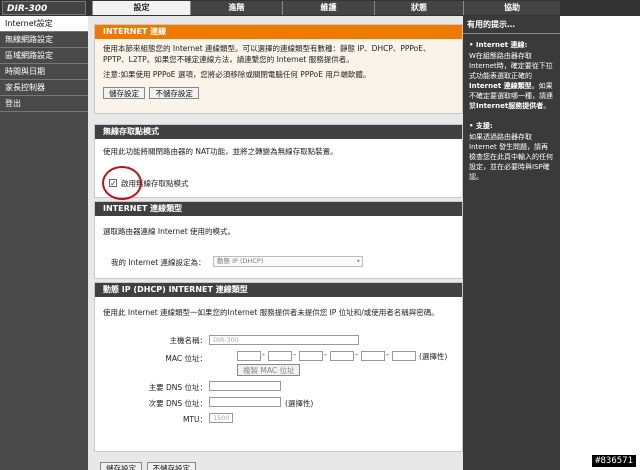  I want to click on sidebar-item-lan: 區域網路設定, so click(44, 56).